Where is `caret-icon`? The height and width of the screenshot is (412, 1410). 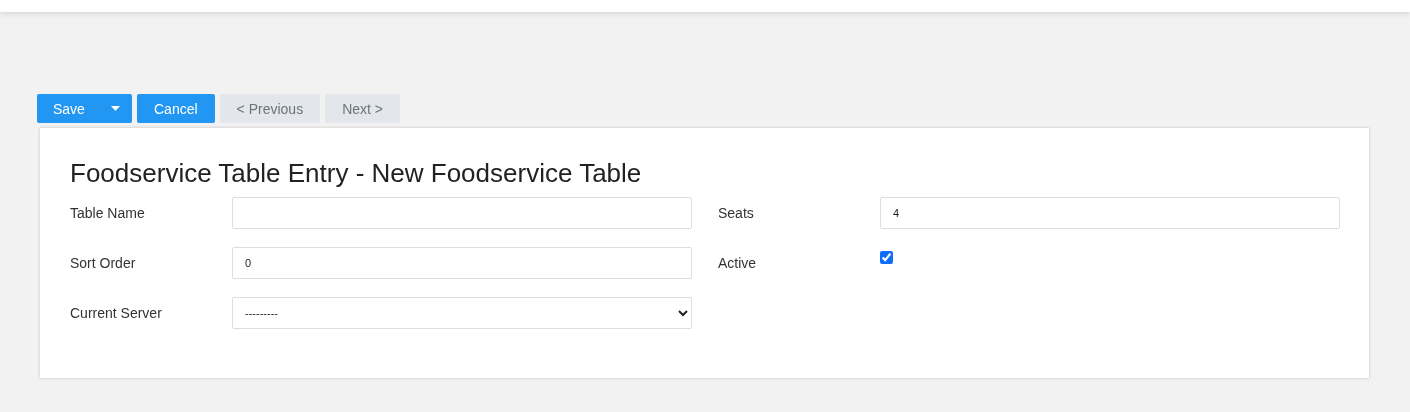
caret-icon is located at coordinates (115, 108).